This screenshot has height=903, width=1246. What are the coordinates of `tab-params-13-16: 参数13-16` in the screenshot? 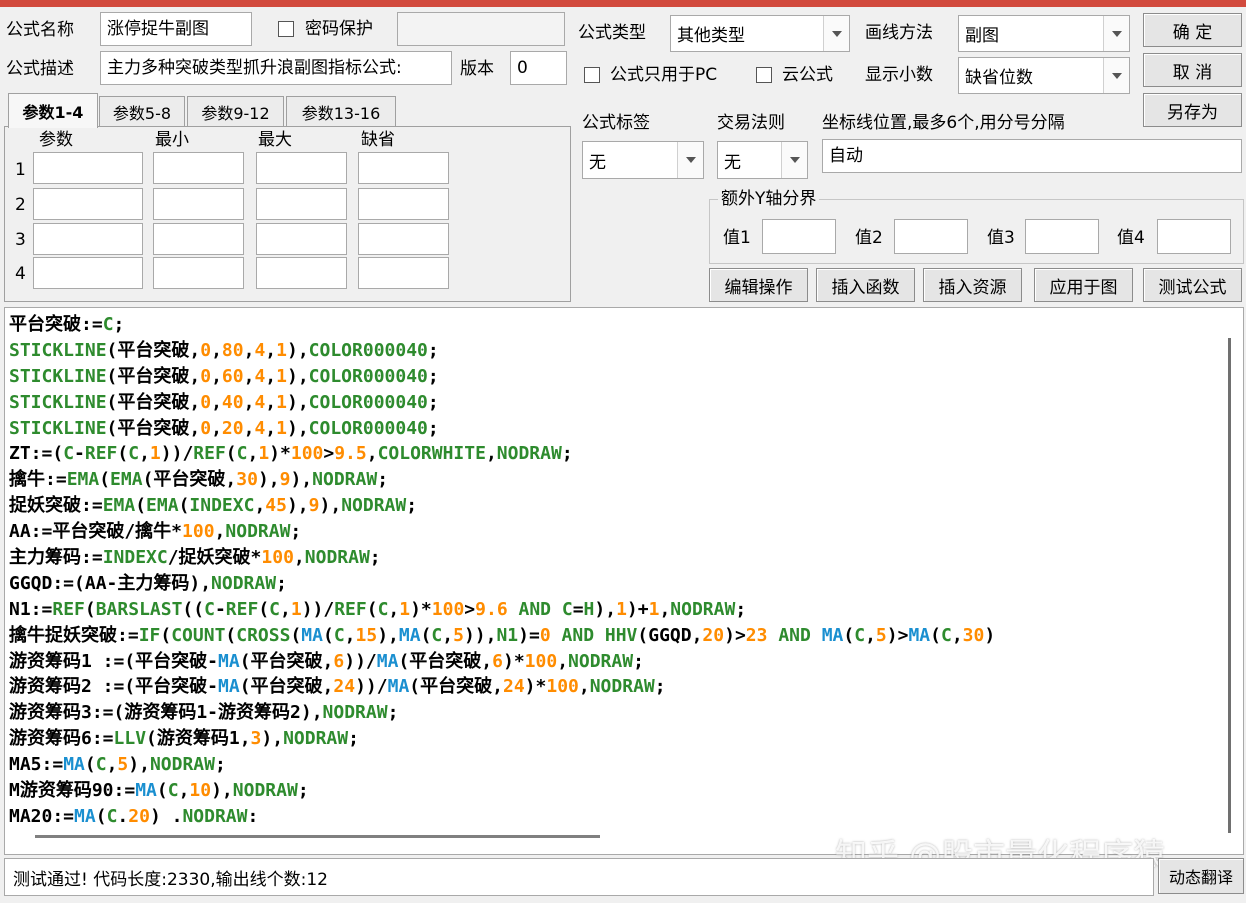 It's located at (341, 111).